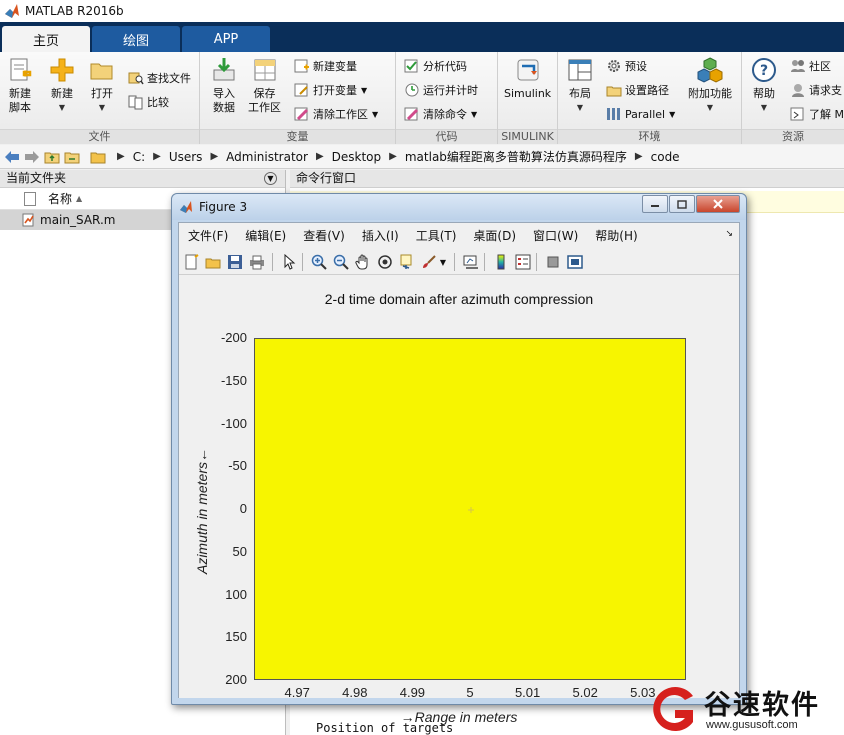 The height and width of the screenshot is (735, 844). I want to click on menu-insert: 插入(I), so click(380, 235).